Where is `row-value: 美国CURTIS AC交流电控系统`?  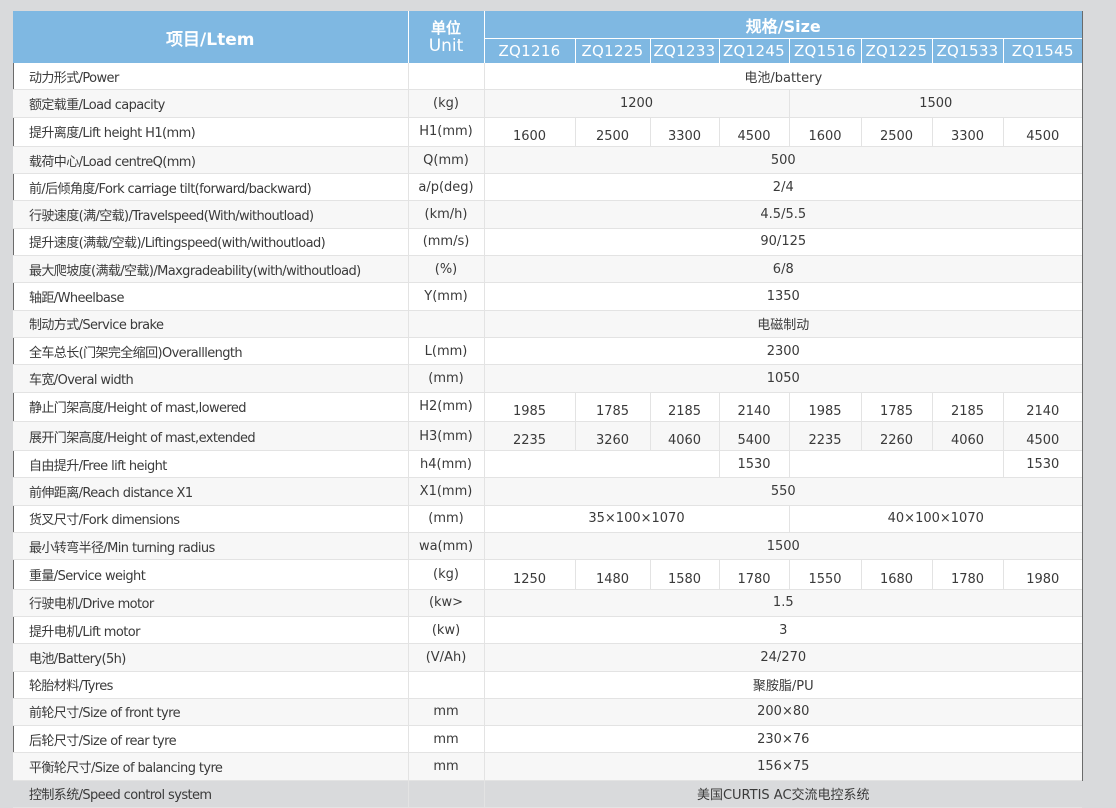 row-value: 美国CURTIS AC交流电控系统 is located at coordinates (783, 794).